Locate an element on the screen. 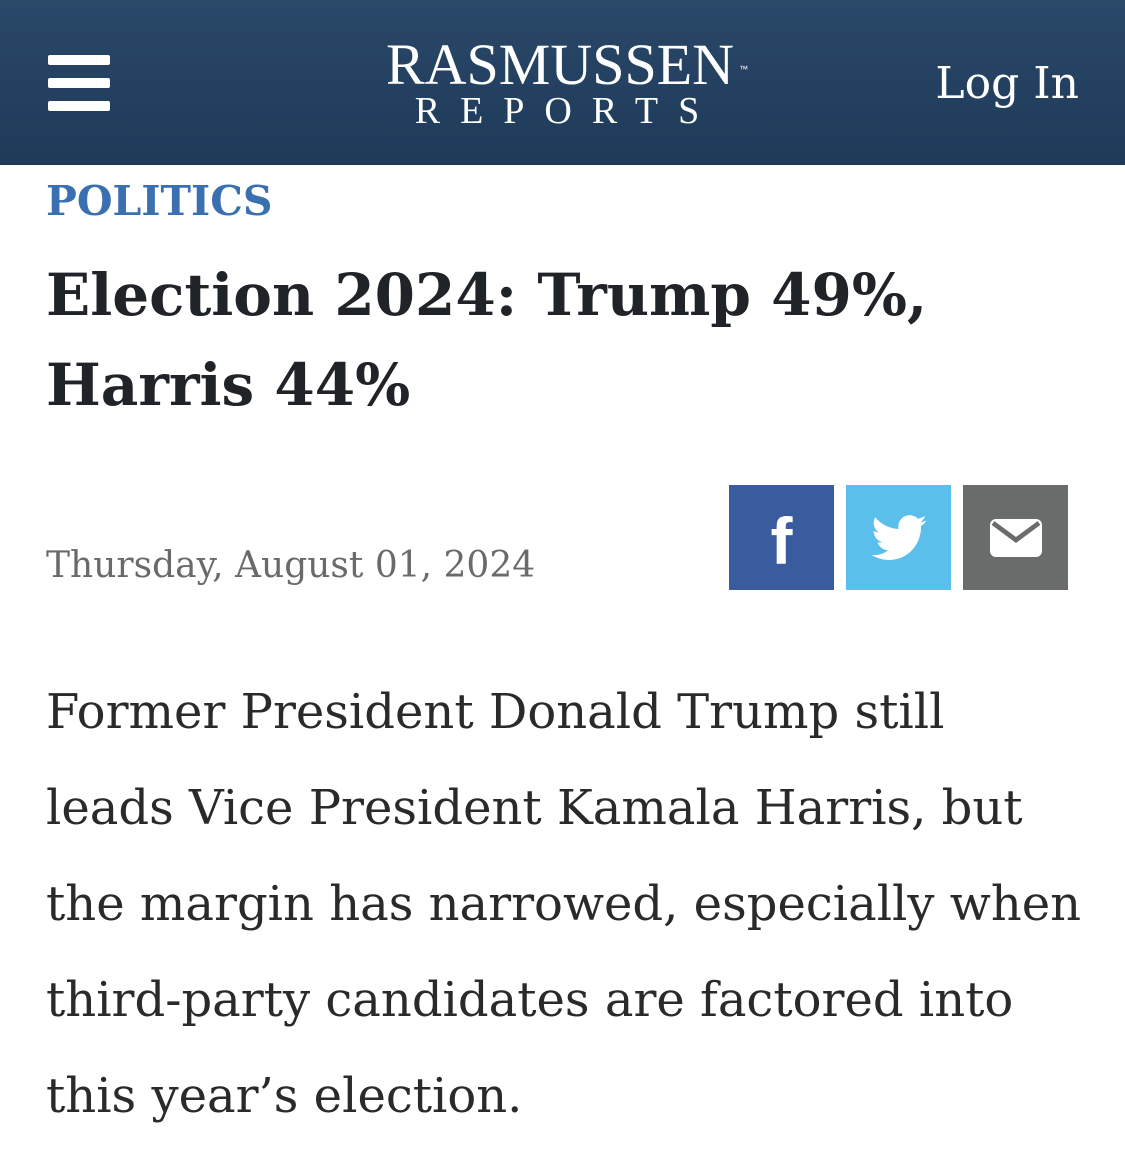 This screenshot has width=1125, height=1159. email-share-button is located at coordinates (1015, 537).